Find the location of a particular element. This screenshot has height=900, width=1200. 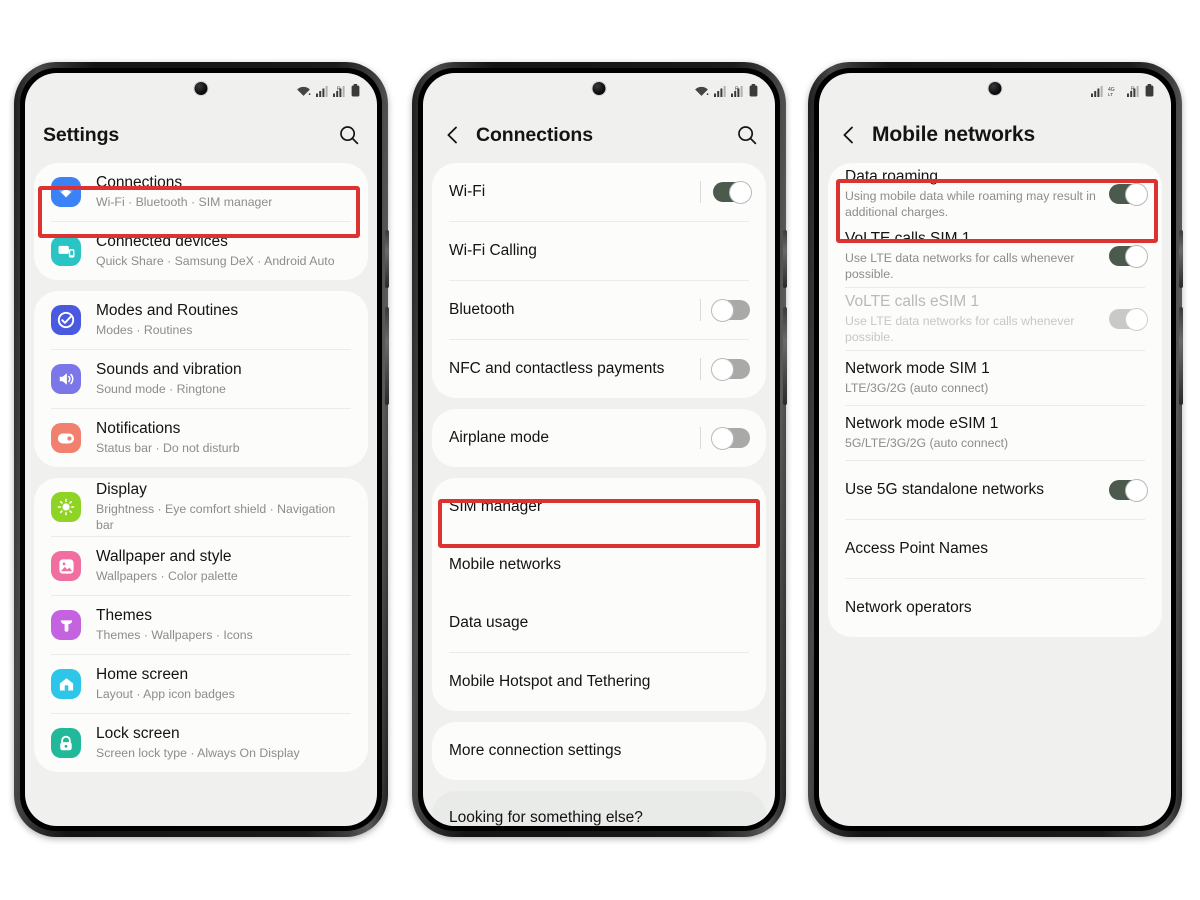

volte-esim1-toggle is located at coordinates (1128, 319).